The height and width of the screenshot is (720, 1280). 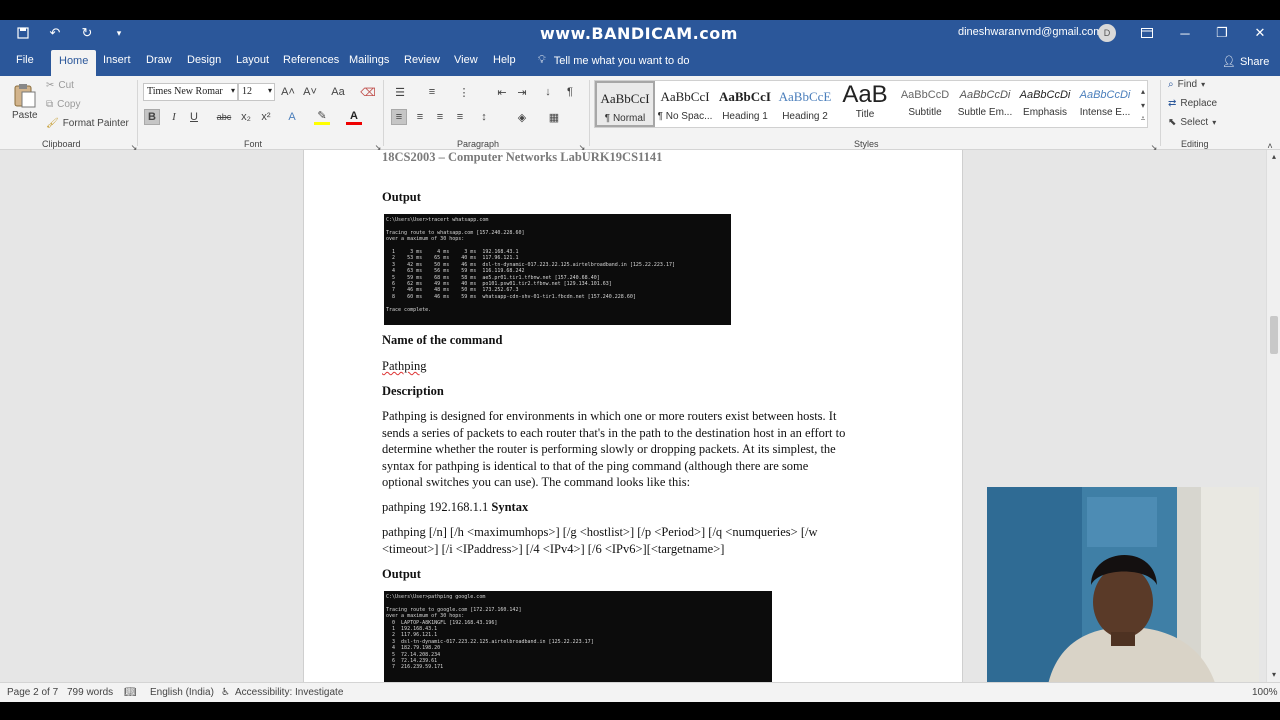 What do you see at coordinates (119, 33) in the screenshot?
I see `customize-qat-icon: ▾` at bounding box center [119, 33].